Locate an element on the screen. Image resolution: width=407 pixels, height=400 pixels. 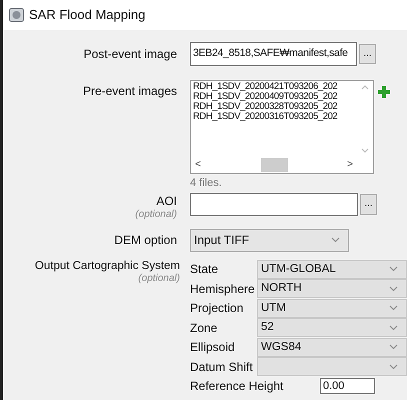
dropdown: NORTH is located at coordinates (332, 288).